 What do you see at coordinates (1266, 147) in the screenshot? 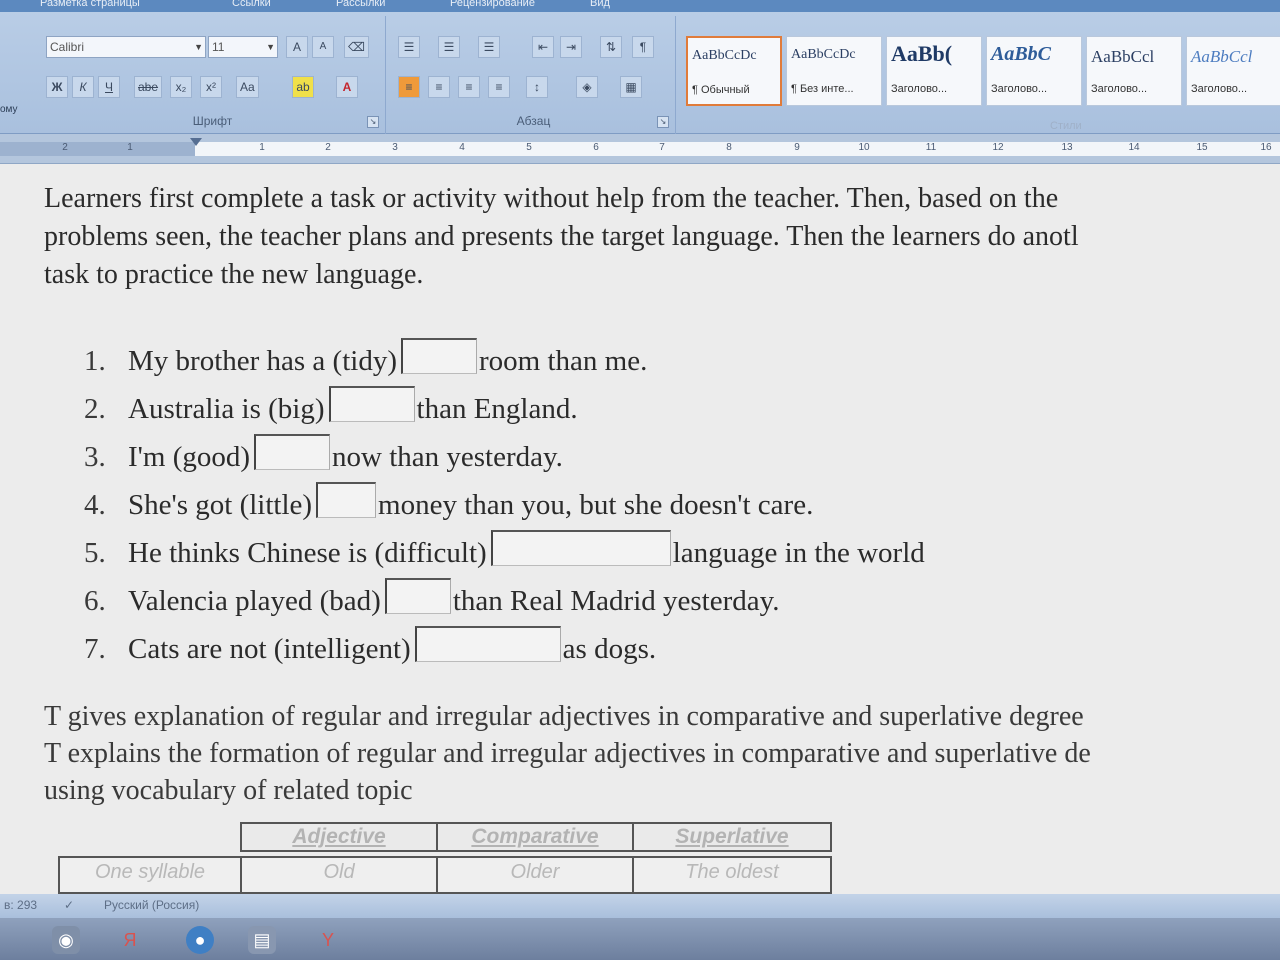
I see `ruler-tick: 16` at bounding box center [1266, 147].